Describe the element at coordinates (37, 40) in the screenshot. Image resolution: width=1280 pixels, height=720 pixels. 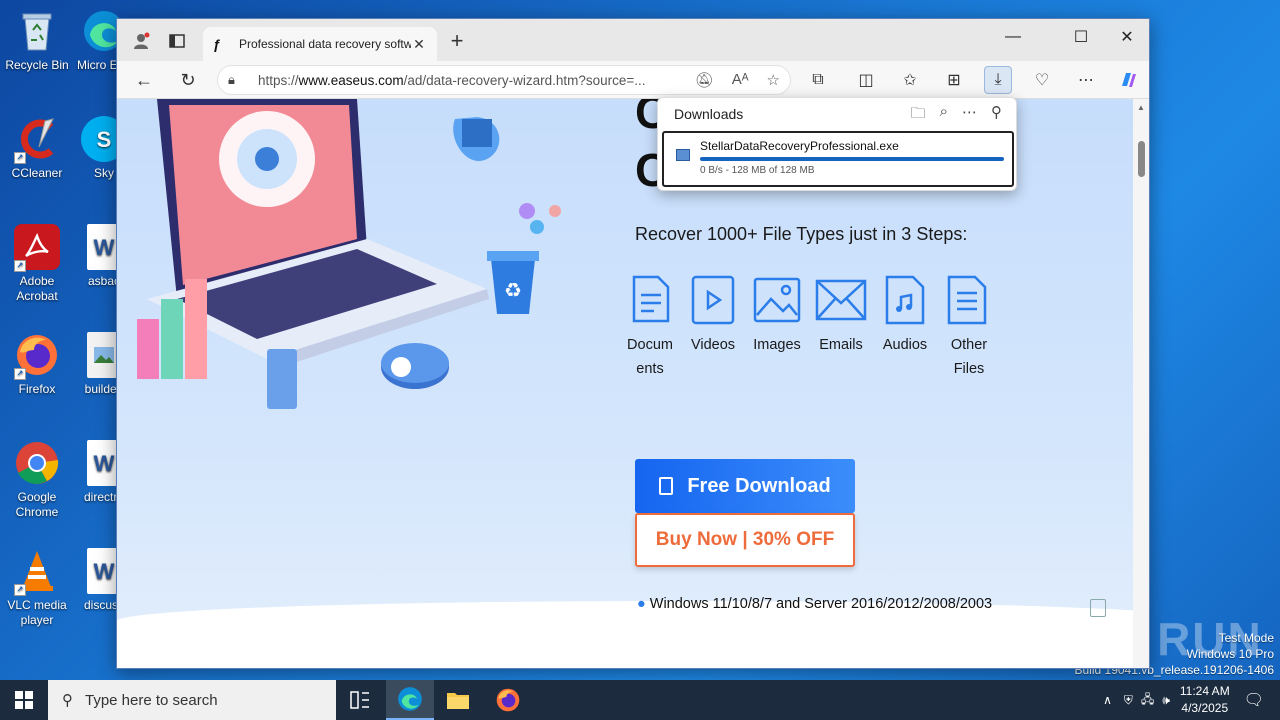
I see `desktop-icon-recycle-bin: Recycle Bin` at that location.